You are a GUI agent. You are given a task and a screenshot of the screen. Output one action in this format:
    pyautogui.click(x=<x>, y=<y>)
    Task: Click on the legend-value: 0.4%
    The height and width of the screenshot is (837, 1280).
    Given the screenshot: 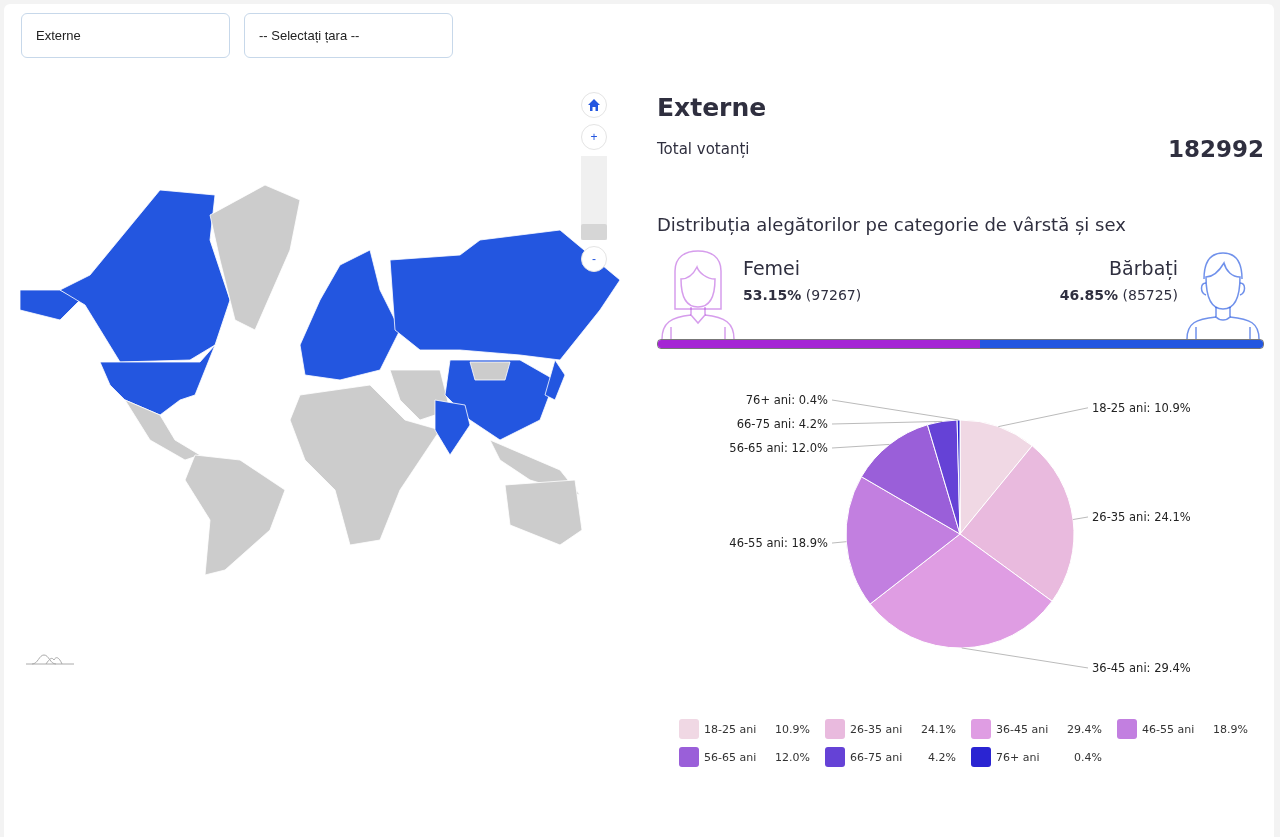 What is the action you would take?
    pyautogui.click(x=1087, y=757)
    